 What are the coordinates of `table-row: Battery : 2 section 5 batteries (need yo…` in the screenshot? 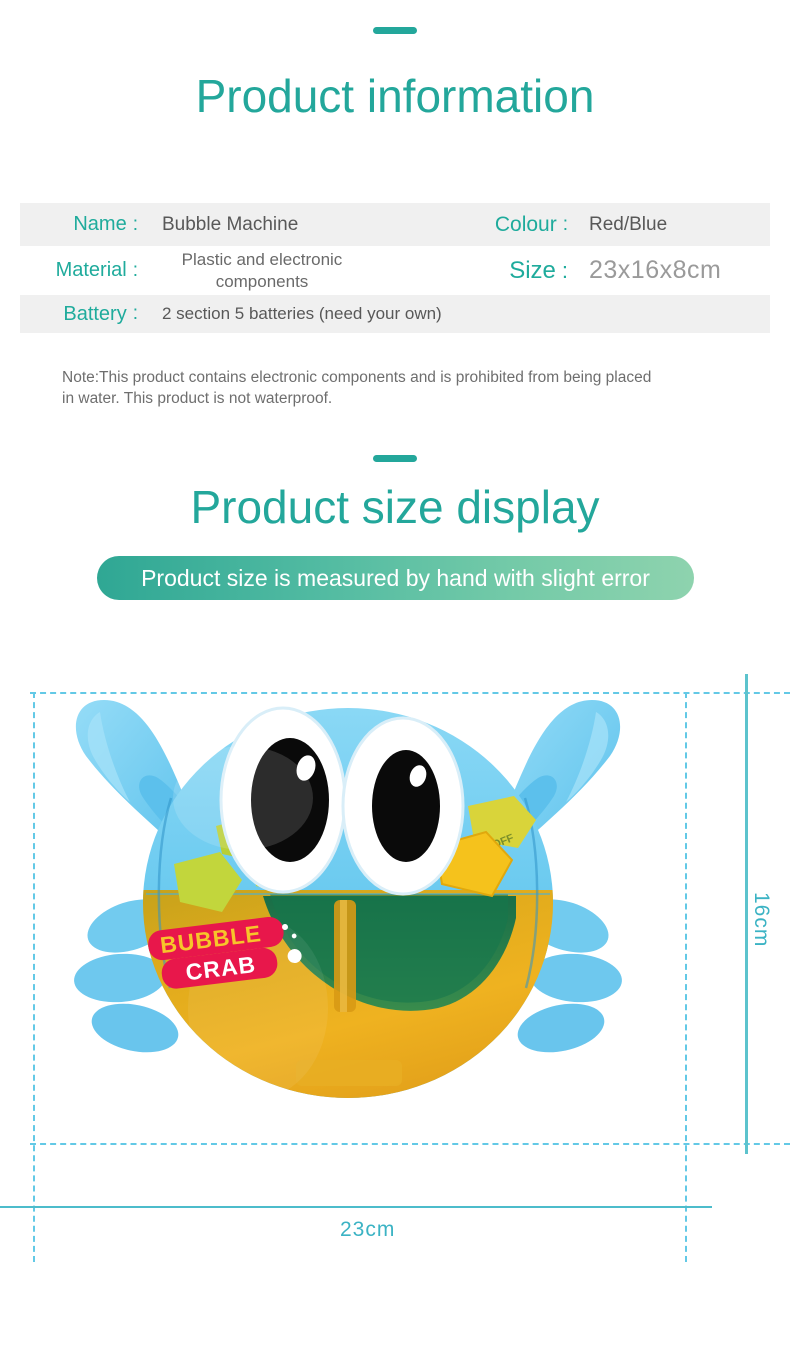 It's located at (395, 314).